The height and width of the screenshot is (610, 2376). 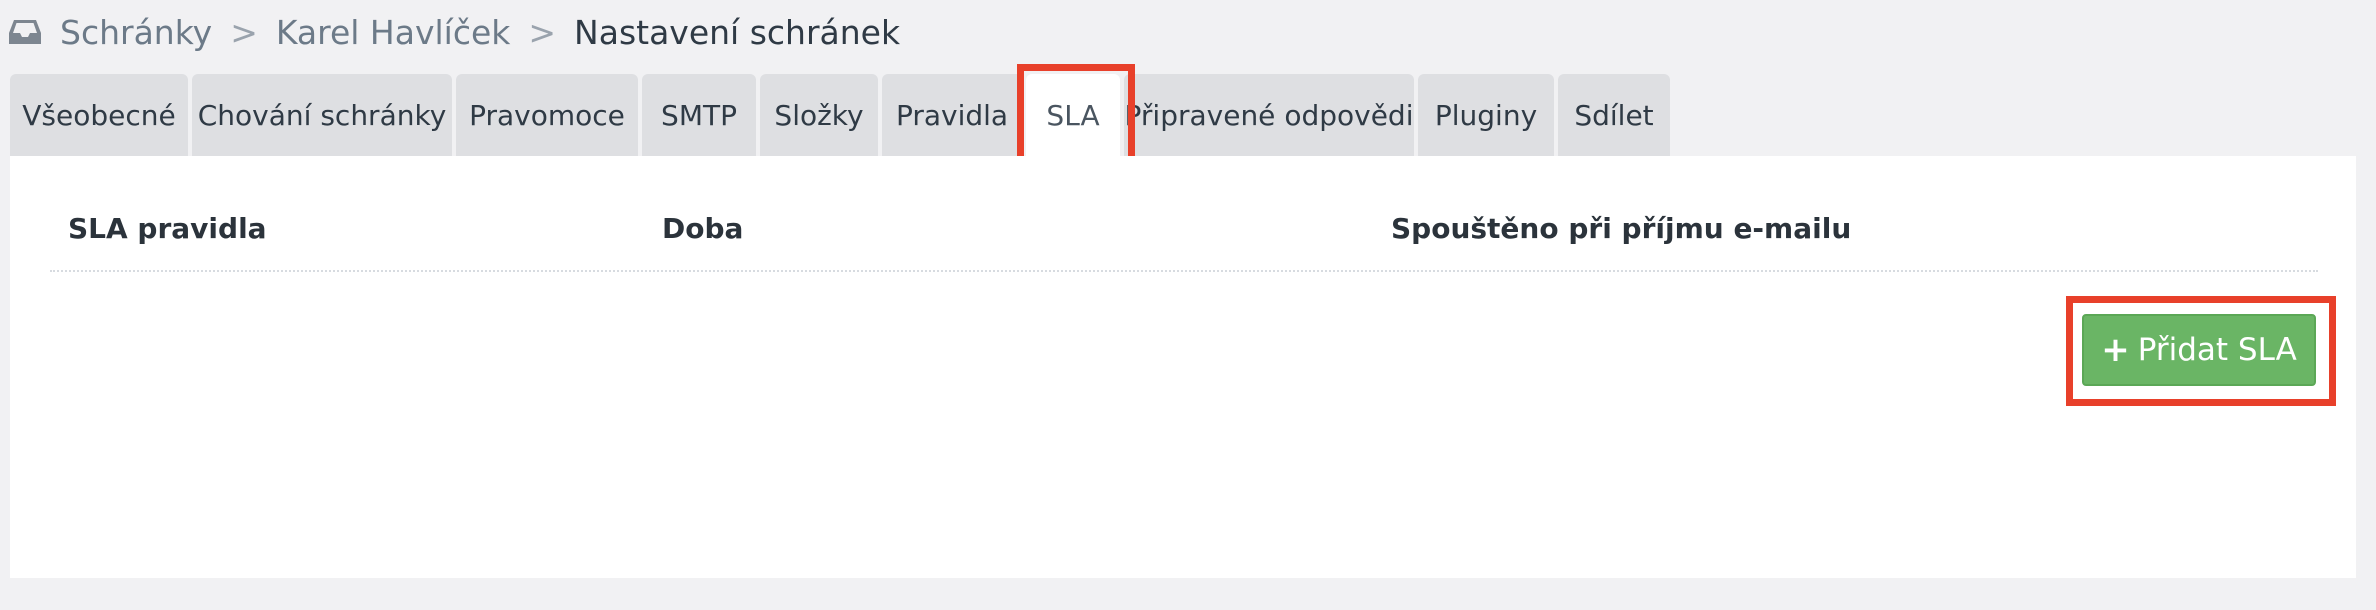 What do you see at coordinates (2217, 350) in the screenshot?
I see `add-sla-button-label: Přidat SLA` at bounding box center [2217, 350].